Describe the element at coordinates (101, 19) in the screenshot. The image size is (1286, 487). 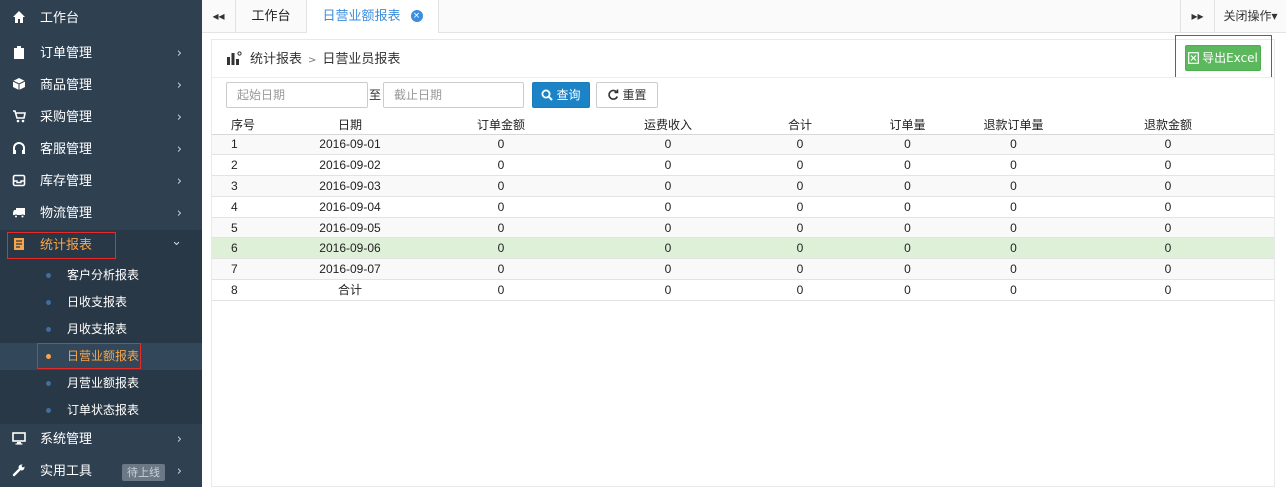
I see `sidebar-item-dashboard: 工作台` at that location.